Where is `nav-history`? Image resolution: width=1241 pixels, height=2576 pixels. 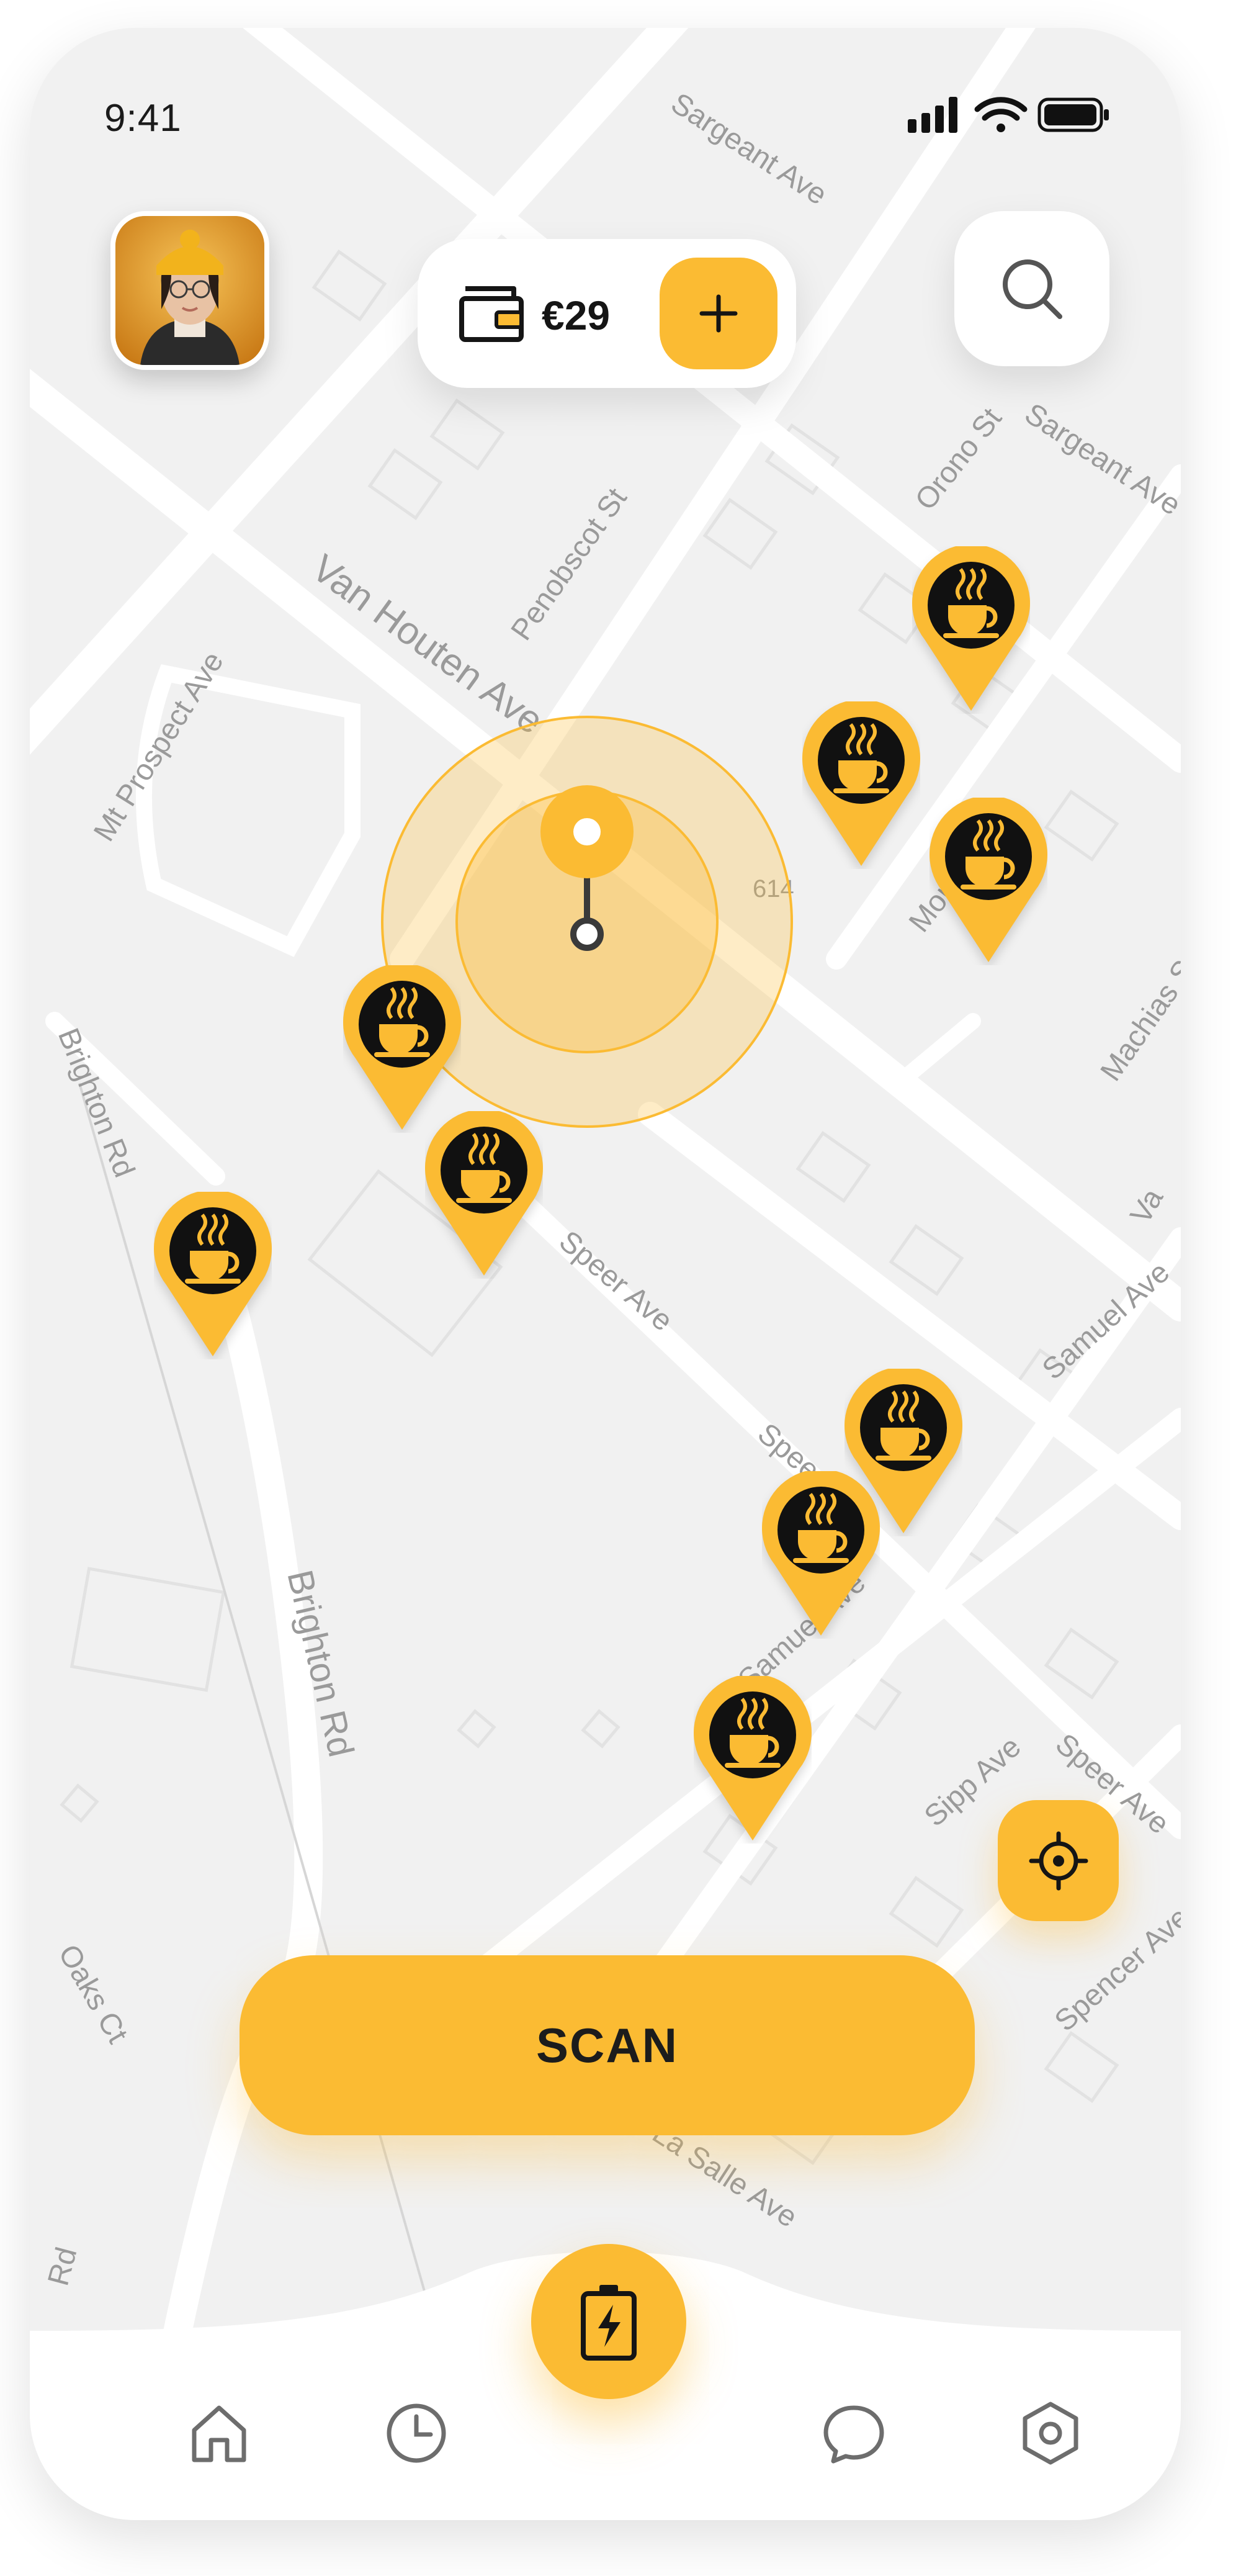 nav-history is located at coordinates (417, 2433).